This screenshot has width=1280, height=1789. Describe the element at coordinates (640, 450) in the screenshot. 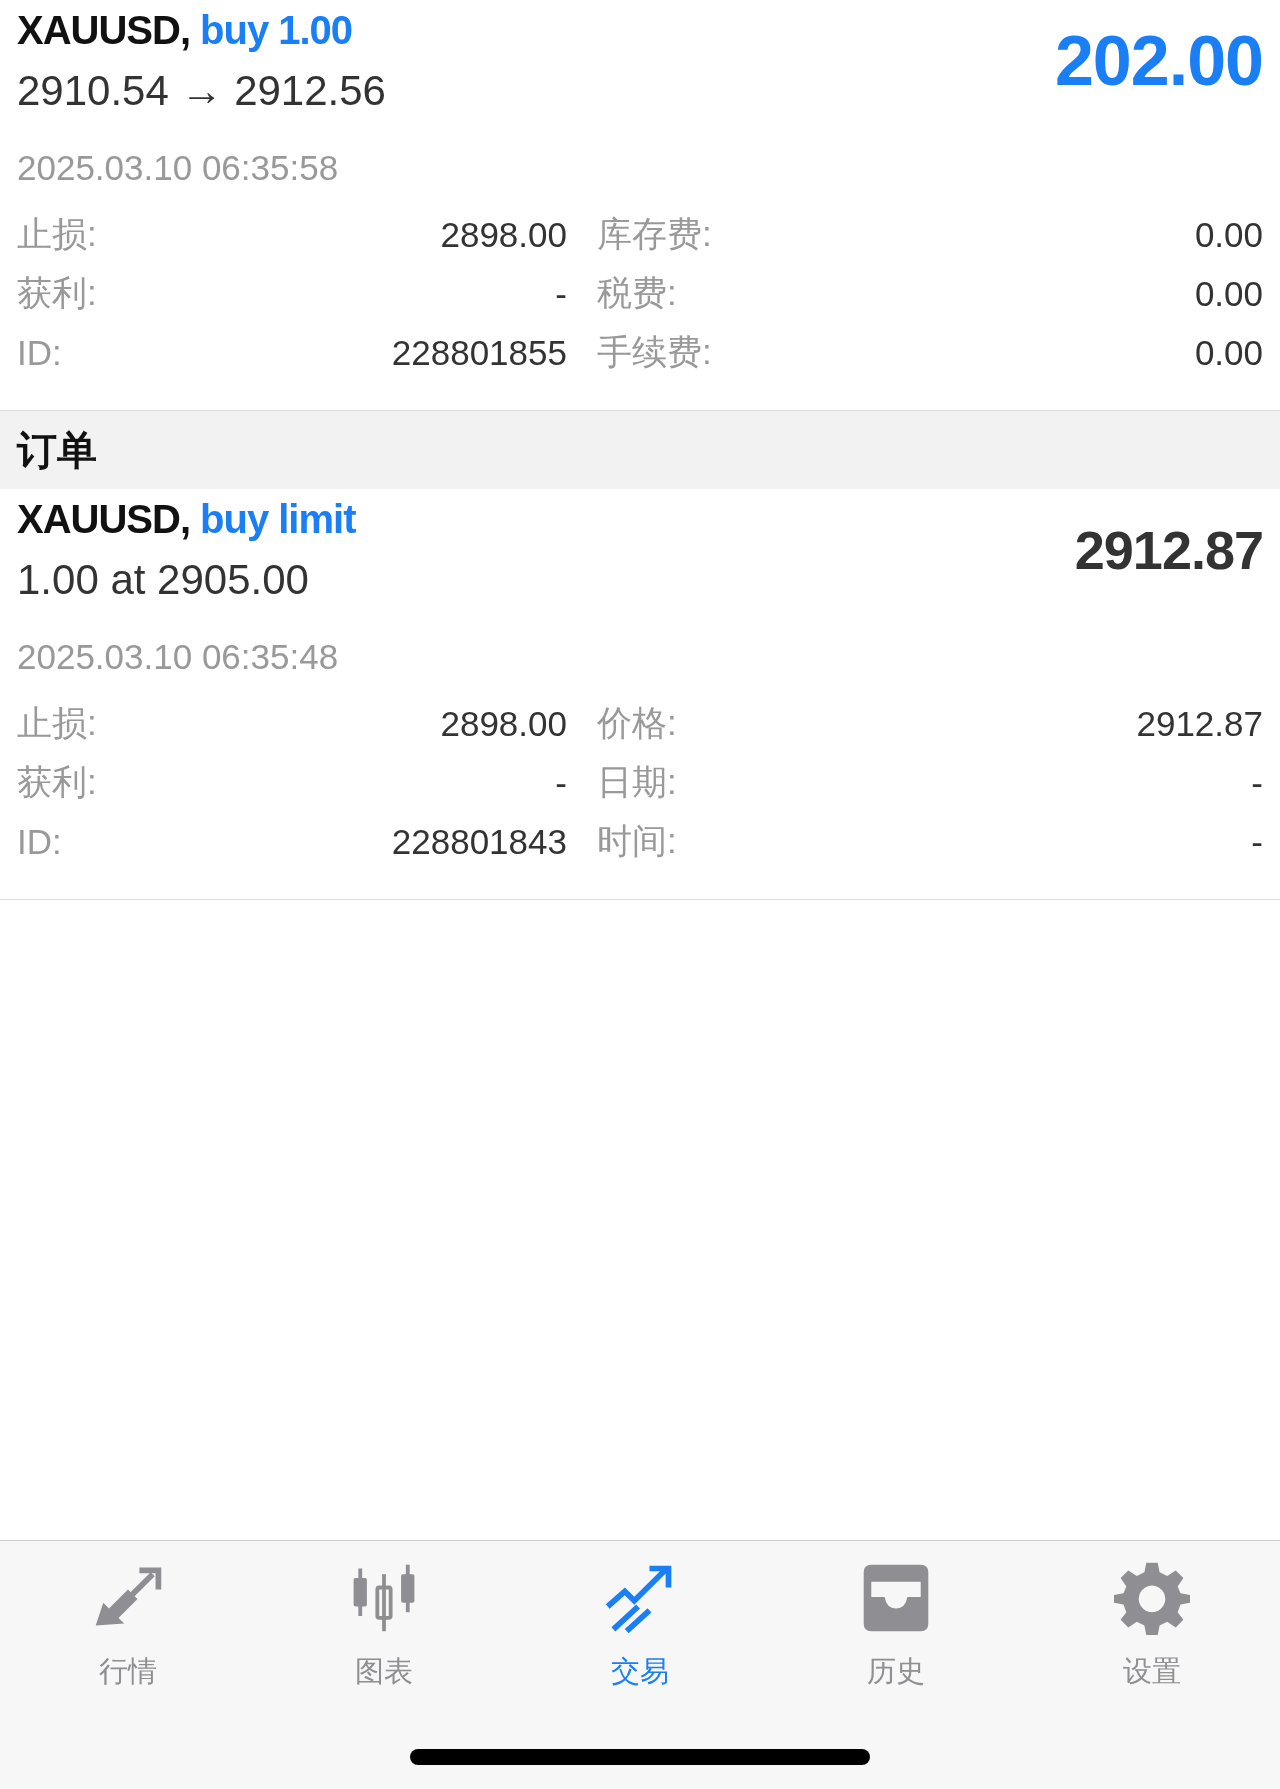

I see `section-header: 订单` at that location.